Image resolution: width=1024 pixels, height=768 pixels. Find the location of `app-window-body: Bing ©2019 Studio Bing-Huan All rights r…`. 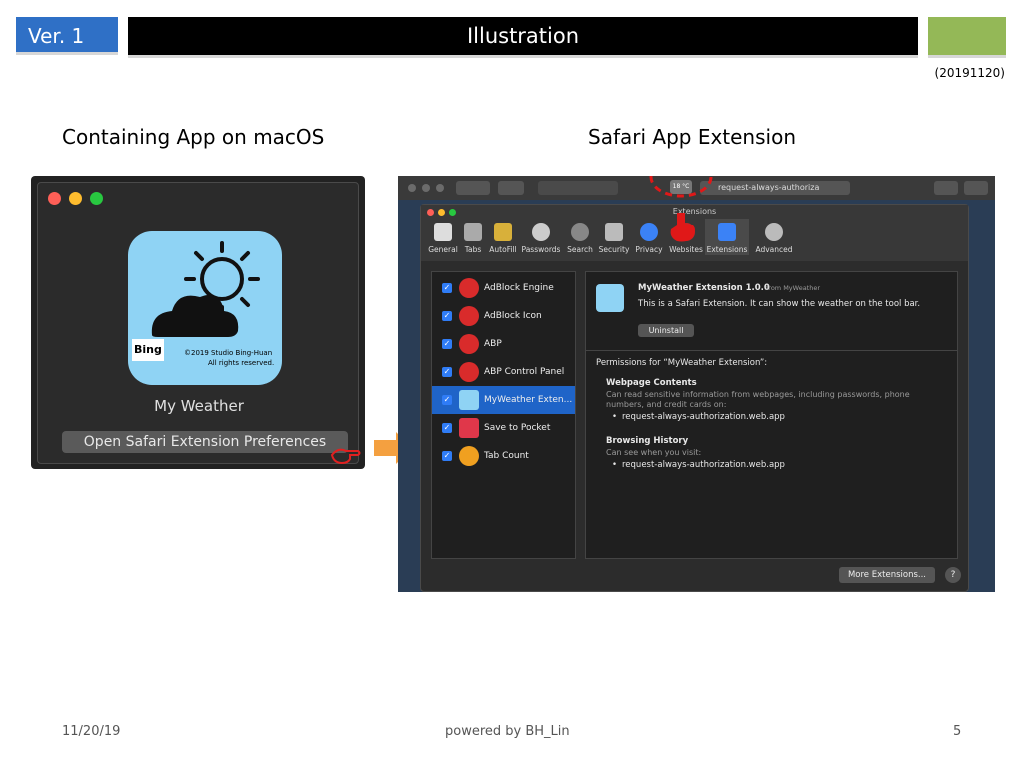

app-window-body: Bing ©2019 Studio Bing-Huan All rights r… is located at coordinates (199, 323).